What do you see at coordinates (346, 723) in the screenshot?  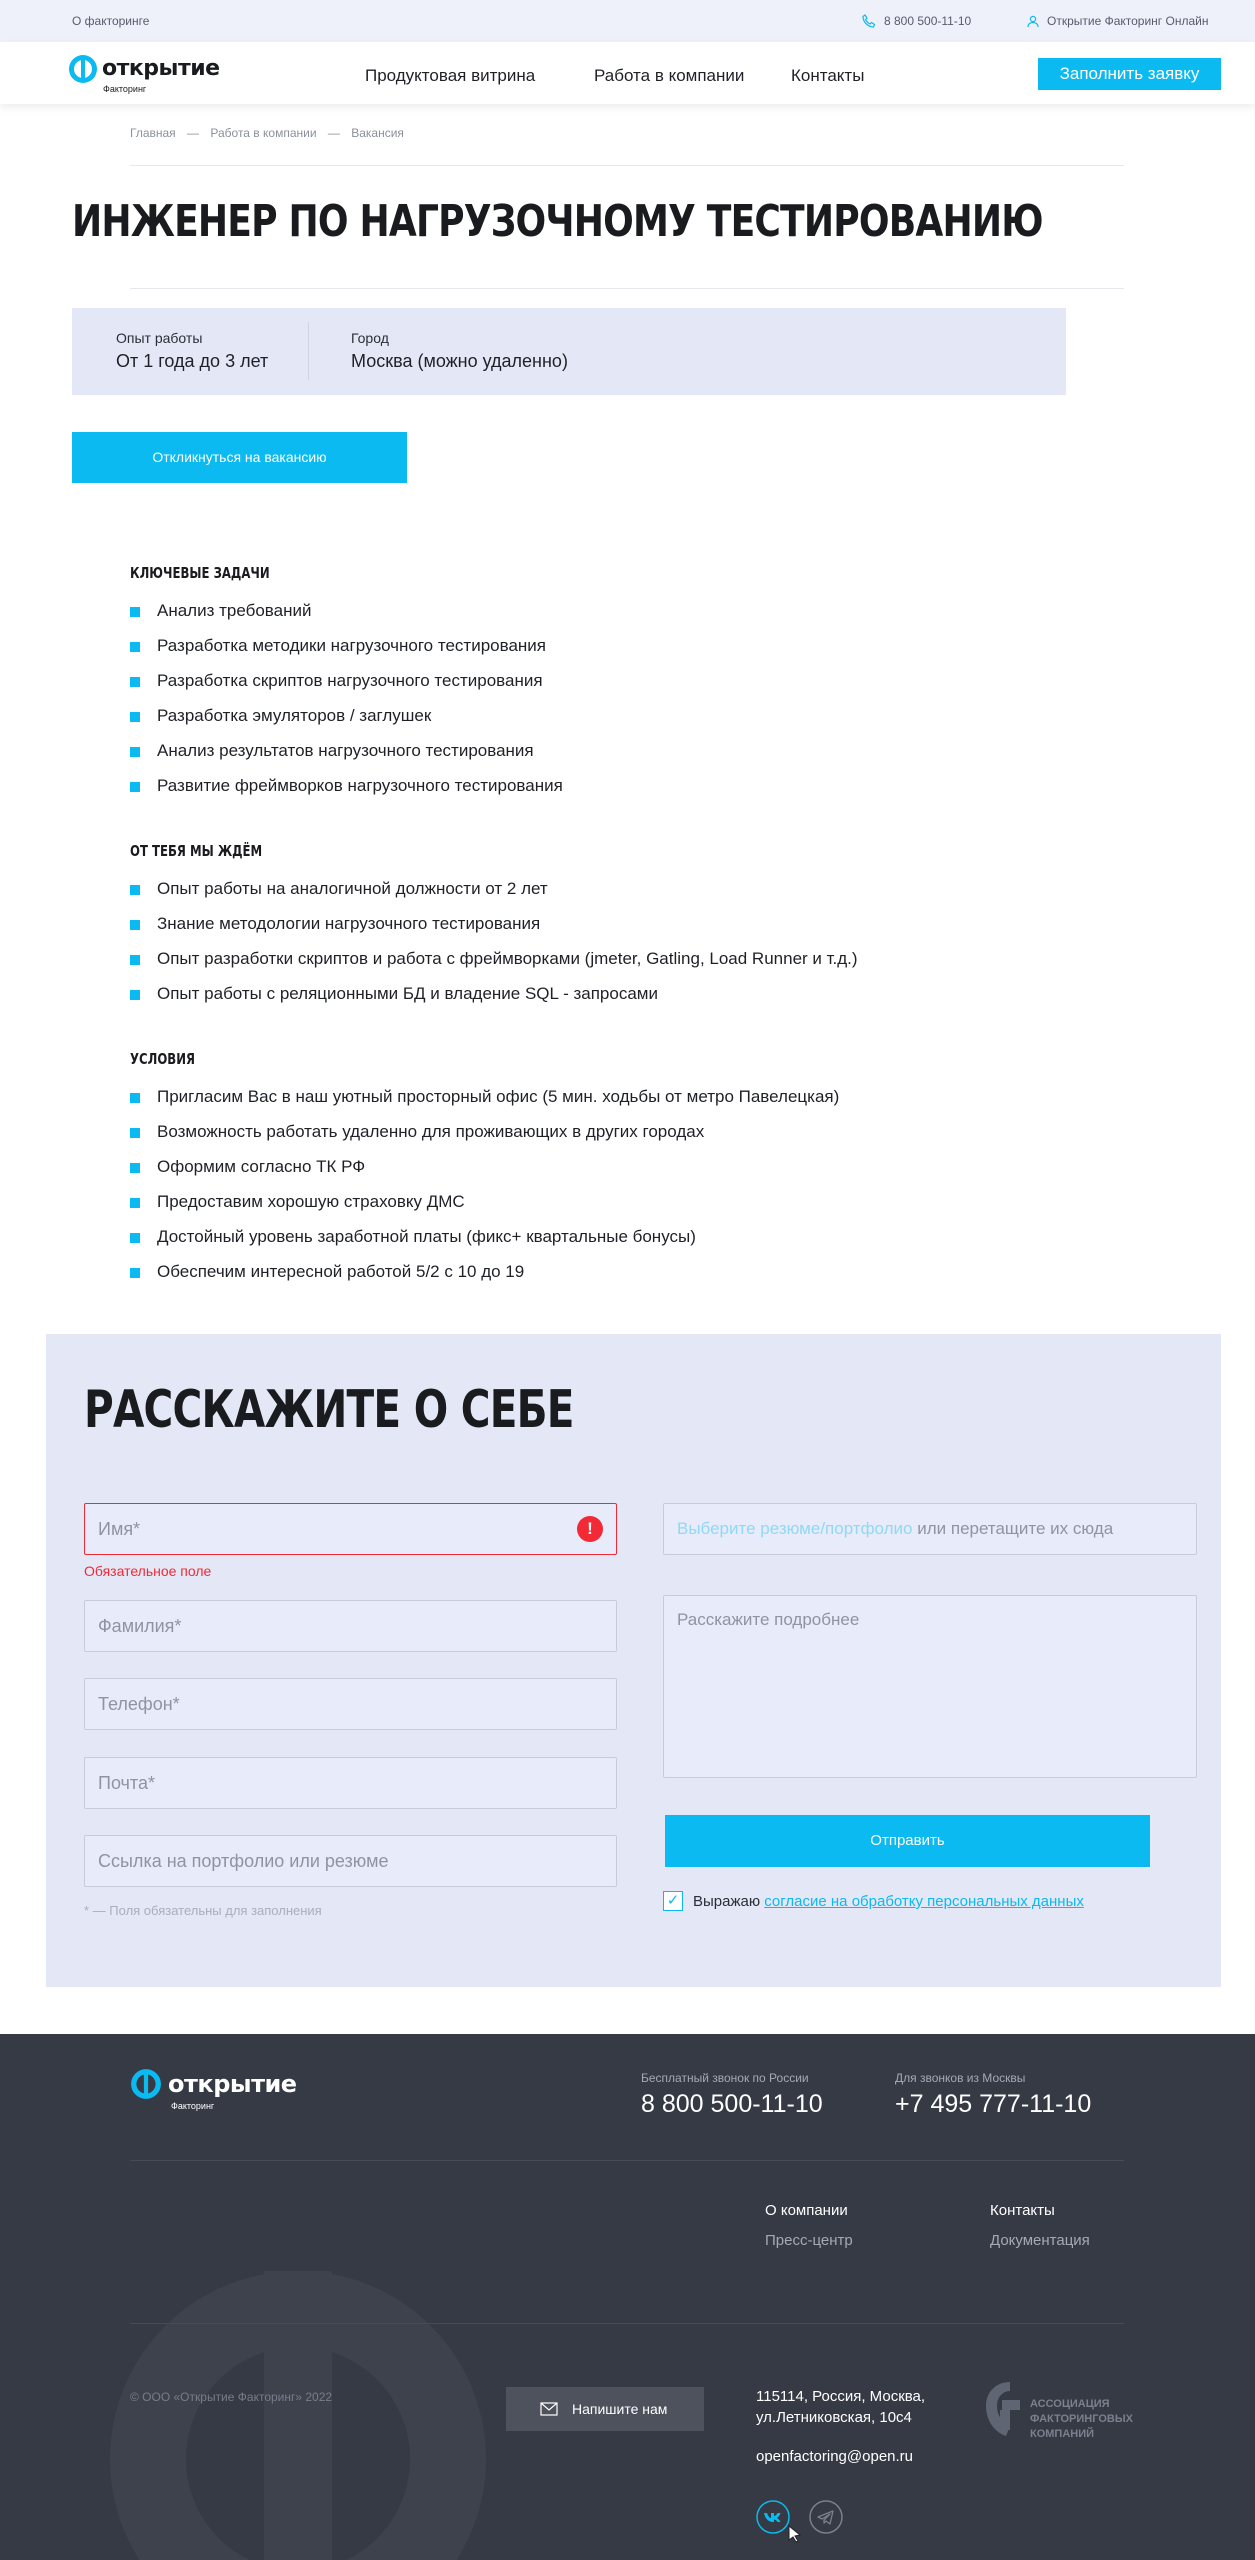 I see `list-item: Разработка эмуляторов / заглушек` at bounding box center [346, 723].